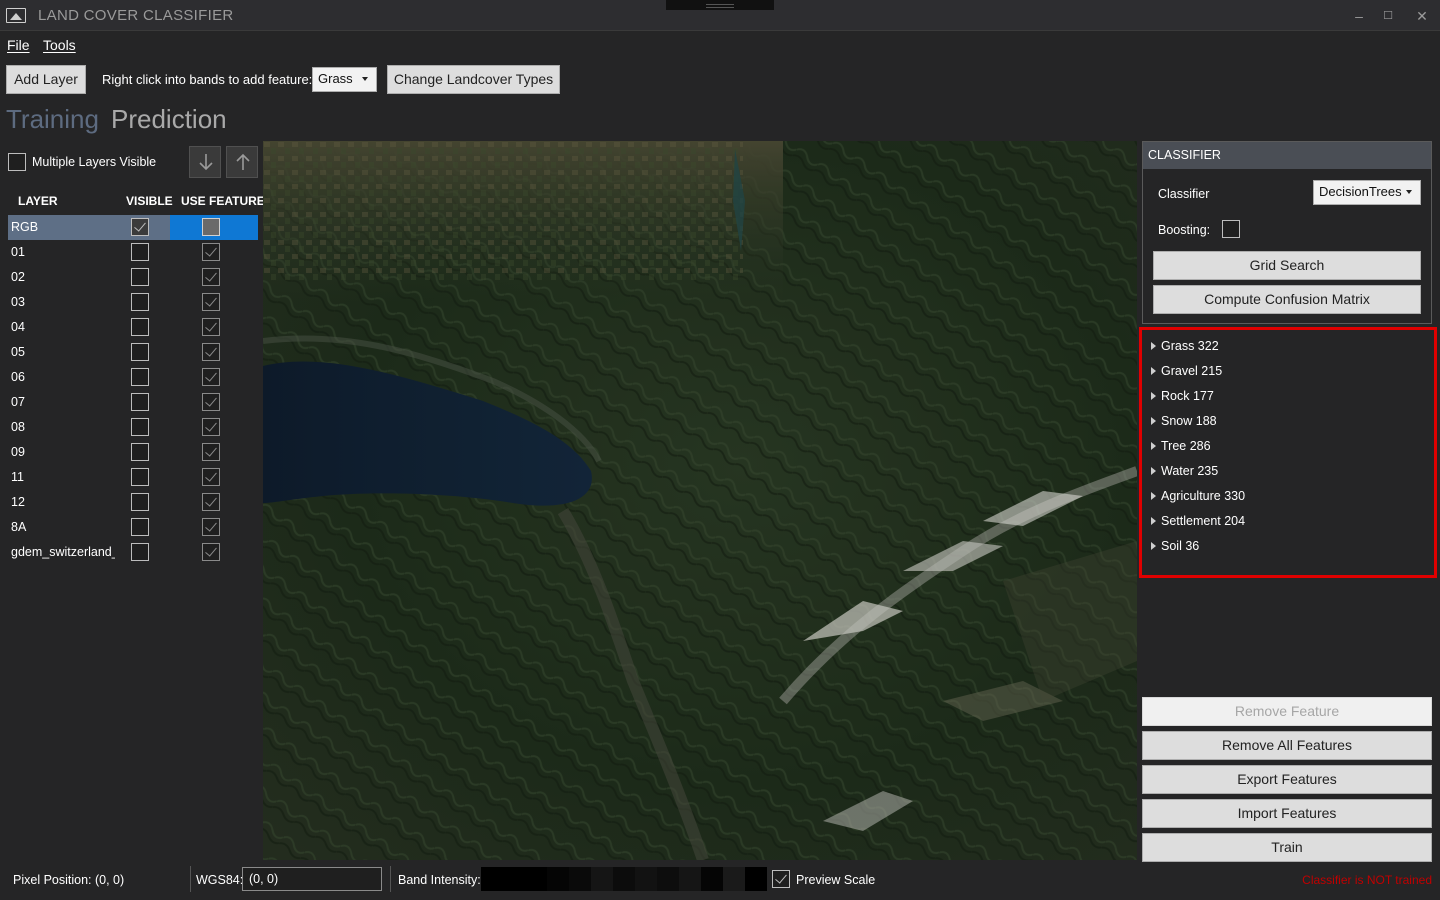 The height and width of the screenshot is (900, 1440). I want to click on layer-row: 11, so click(133, 477).